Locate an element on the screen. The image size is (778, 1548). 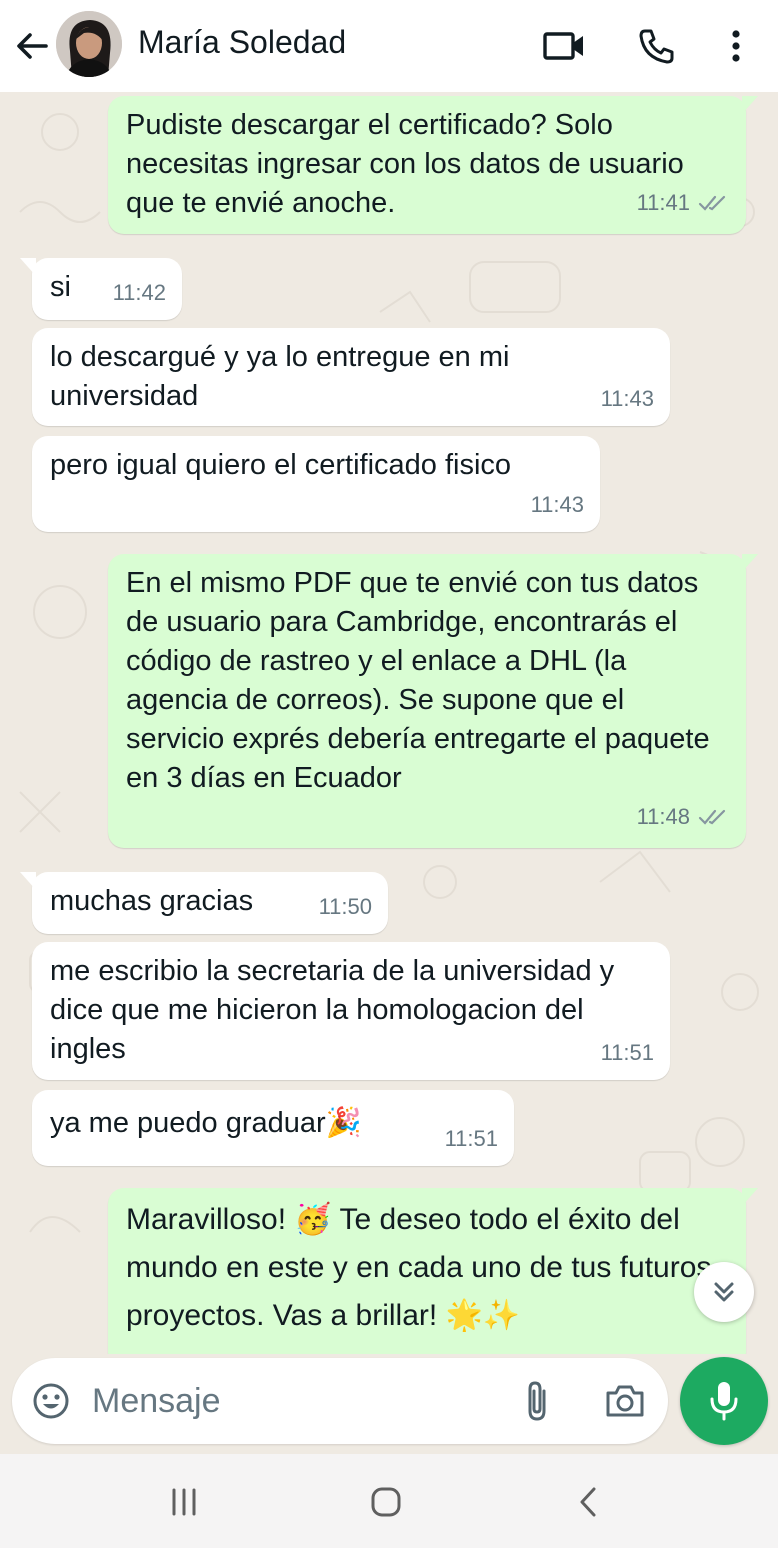
message-bubble-incoming: si 11:42 is located at coordinates (101, 289).